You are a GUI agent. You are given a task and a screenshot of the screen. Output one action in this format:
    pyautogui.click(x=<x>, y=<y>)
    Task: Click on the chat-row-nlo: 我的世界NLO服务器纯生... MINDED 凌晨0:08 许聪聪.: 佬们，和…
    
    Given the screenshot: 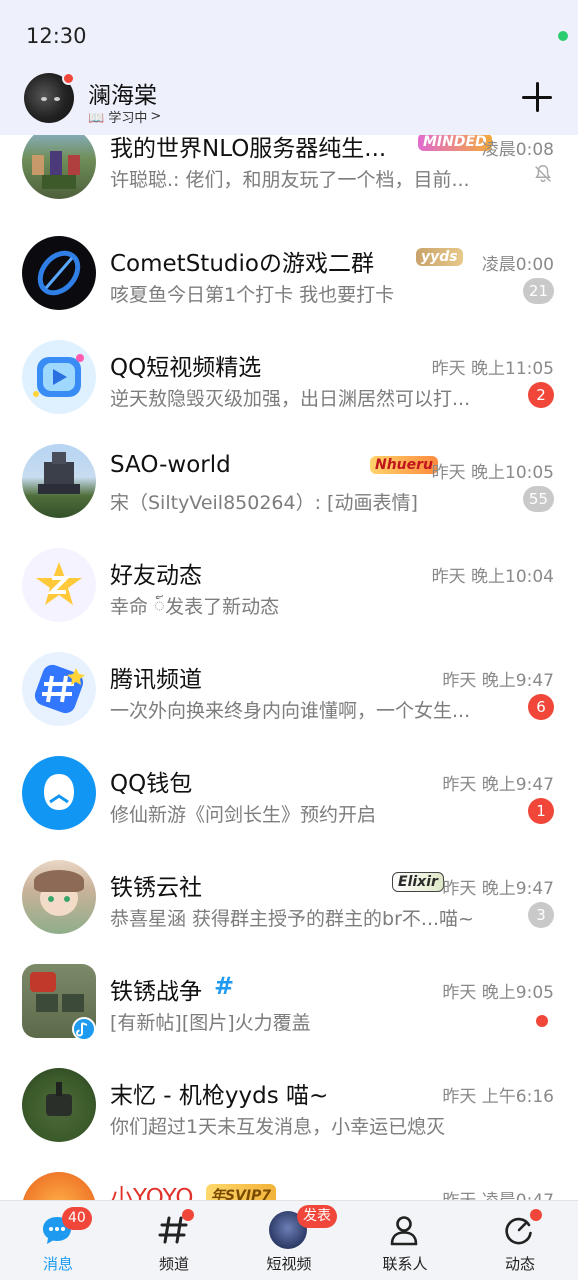 What is the action you would take?
    pyautogui.click(x=289, y=180)
    